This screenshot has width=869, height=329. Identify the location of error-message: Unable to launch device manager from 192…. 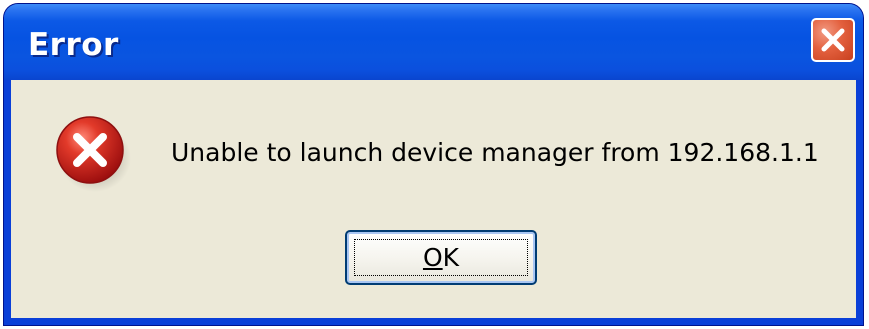
(495, 152).